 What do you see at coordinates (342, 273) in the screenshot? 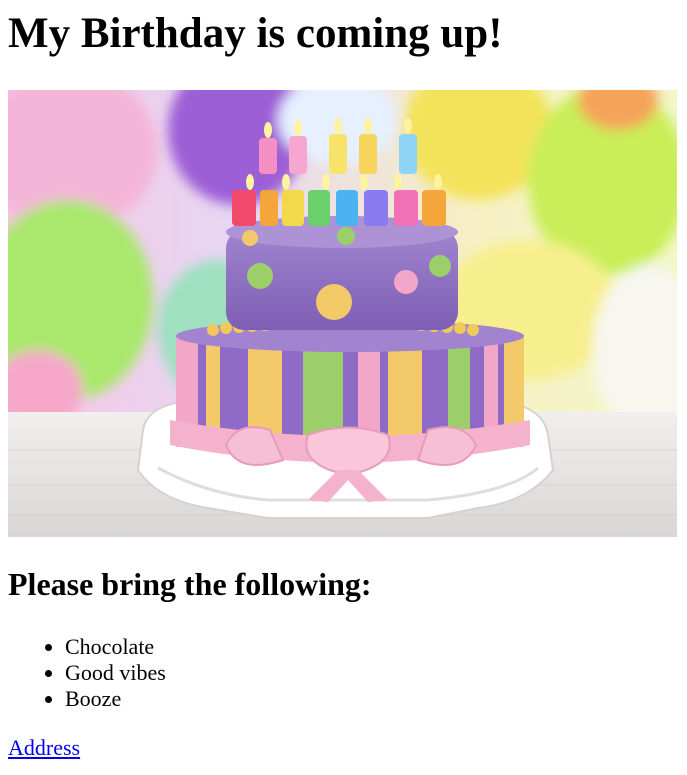
I see `cake-top-tier` at bounding box center [342, 273].